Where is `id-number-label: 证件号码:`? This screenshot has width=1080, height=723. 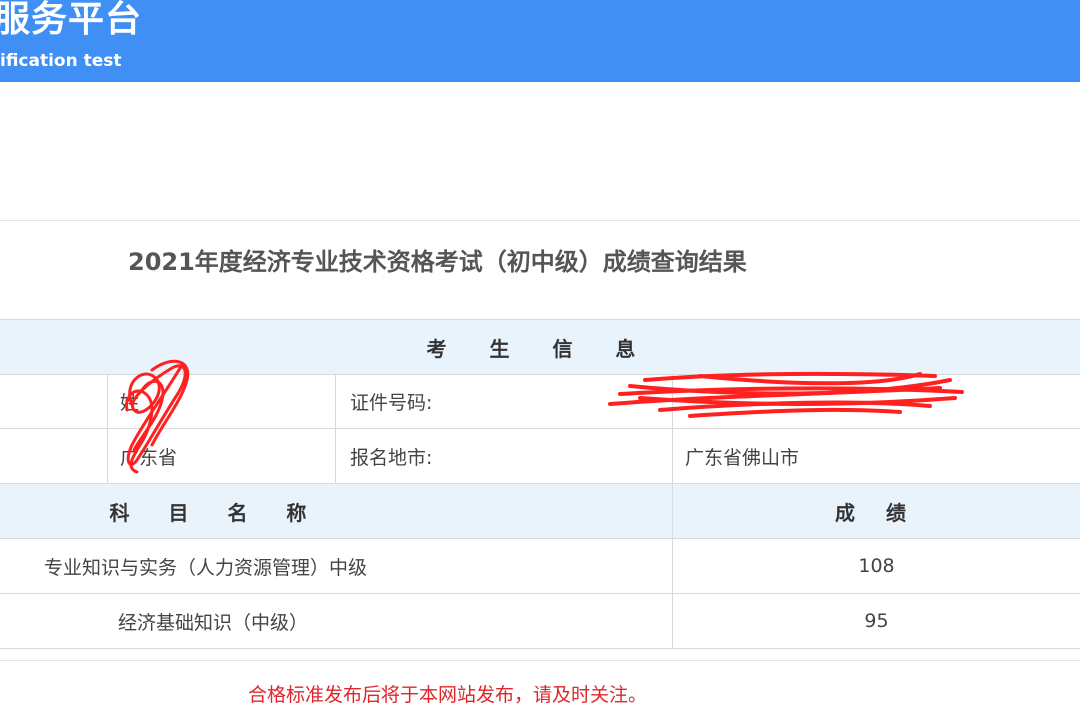
id-number-label: 证件号码: is located at coordinates (391, 402).